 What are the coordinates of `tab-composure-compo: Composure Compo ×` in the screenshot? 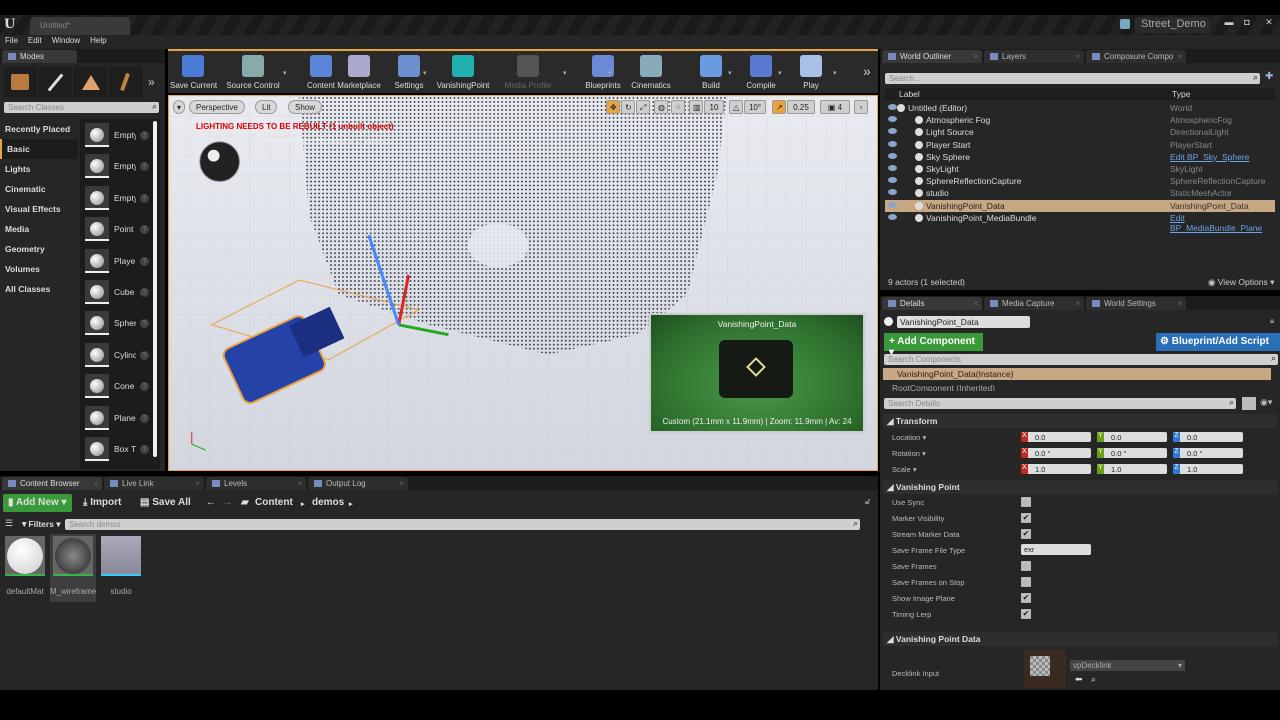 It's located at (1136, 56).